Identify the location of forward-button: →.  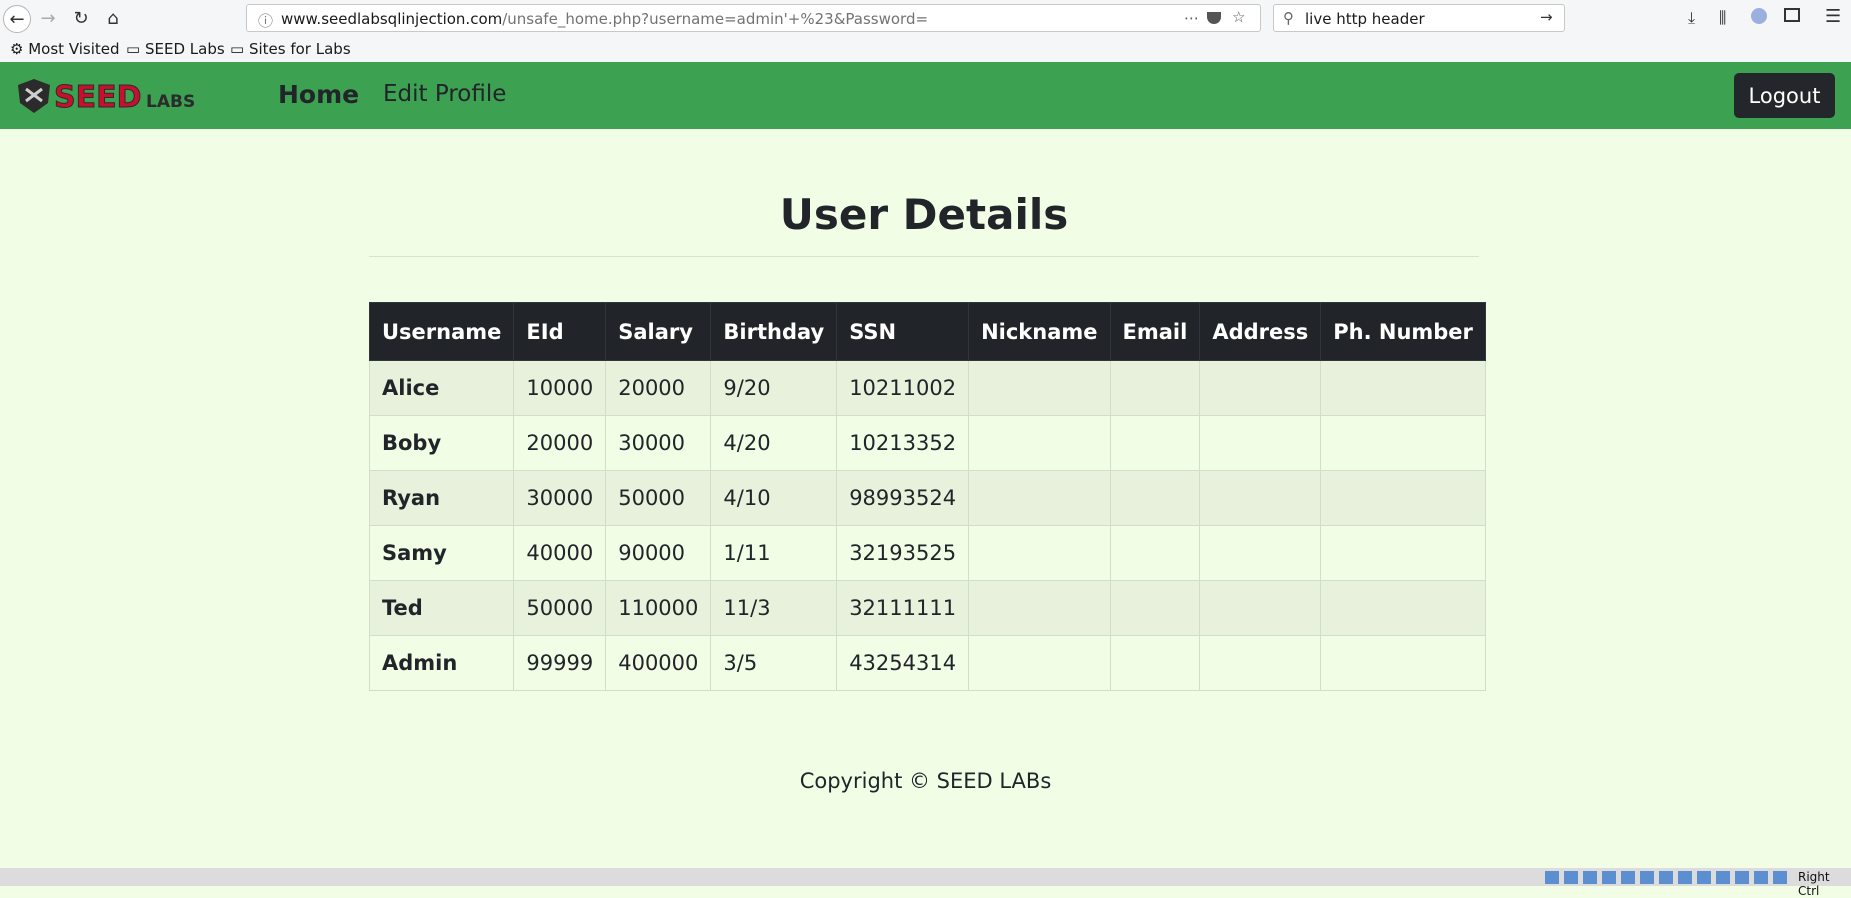
(48, 18).